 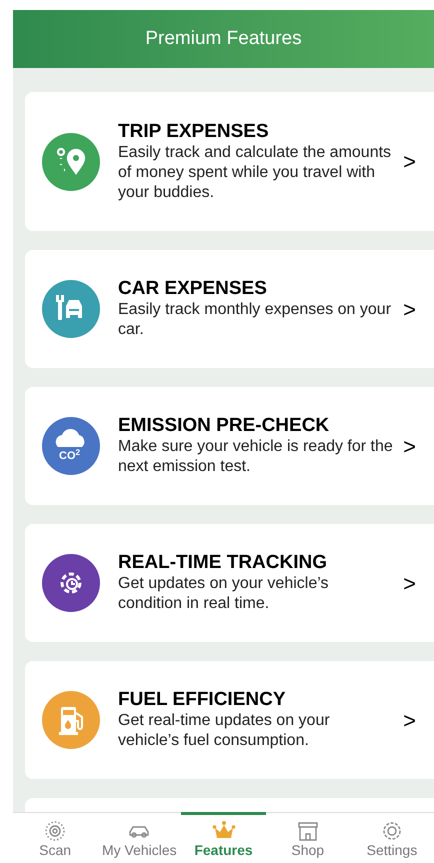 I want to click on feature-description: Easily track and calculate the amounts of money spent while you travel with your buddies., so click(x=255, y=172).